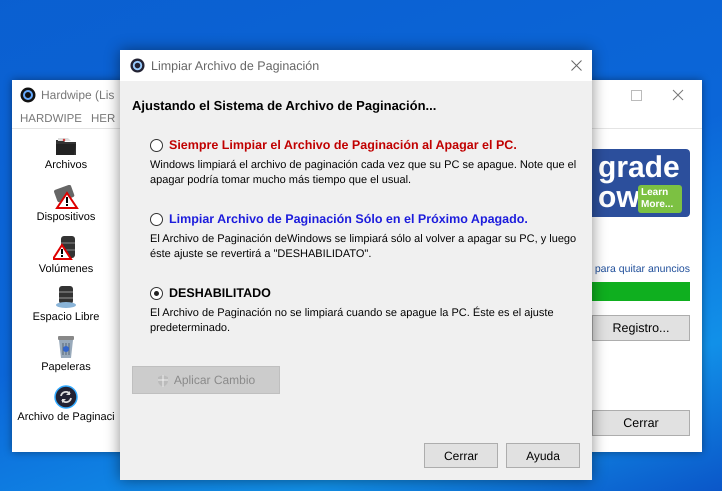 The height and width of the screenshot is (491, 722). I want to click on remove-ads-link: para quitar anuncios, so click(642, 269).